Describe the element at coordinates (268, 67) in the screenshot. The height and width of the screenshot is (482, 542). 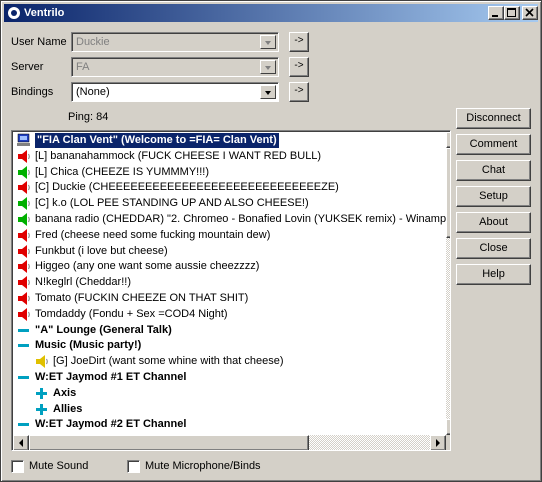
I see `server-dropdown-arrow-icon` at that location.